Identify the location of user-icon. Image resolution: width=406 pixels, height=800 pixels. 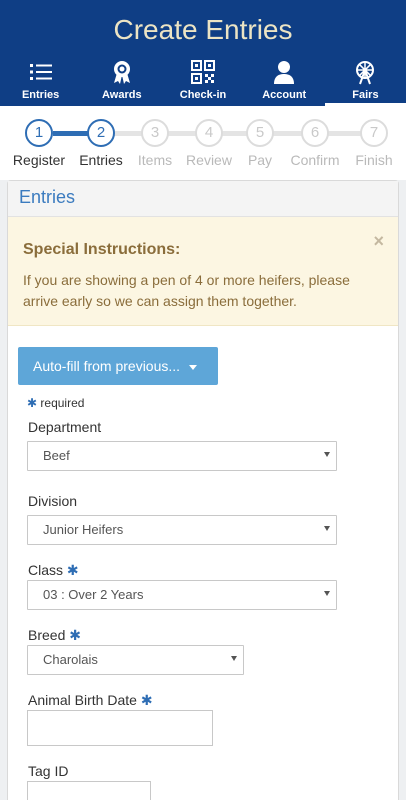
(284, 72).